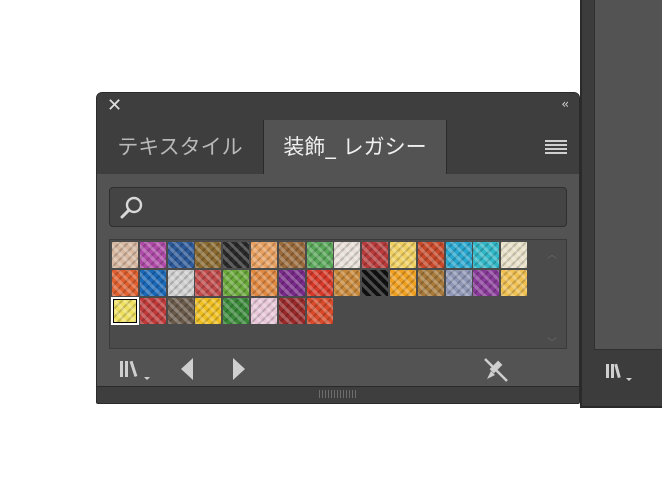 This screenshot has height=494, width=662. Describe the element at coordinates (355, 147) in the screenshot. I see `tab-decorative-legacy: 装飾_ レガシー` at that location.